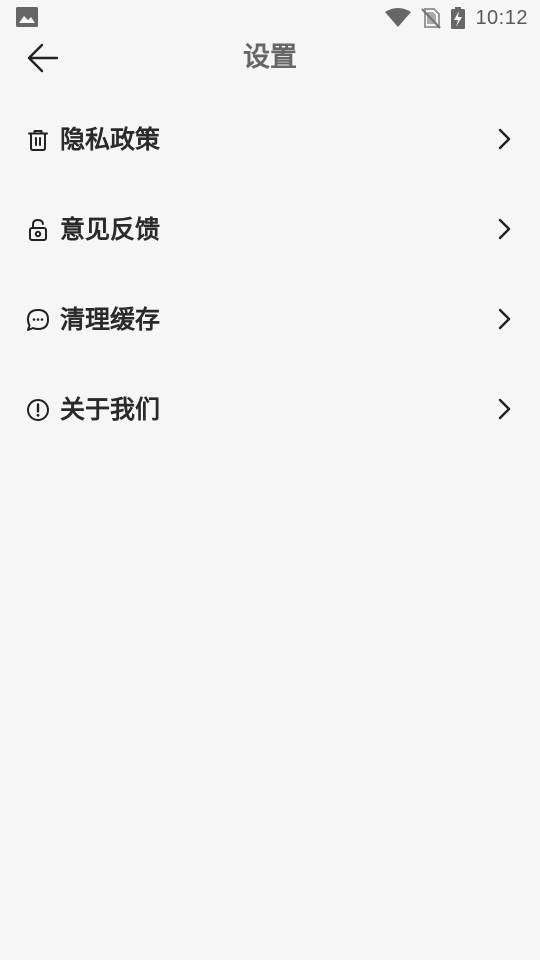 The image size is (540, 960). Describe the element at coordinates (398, 18) in the screenshot. I see `wifi-icon` at that location.